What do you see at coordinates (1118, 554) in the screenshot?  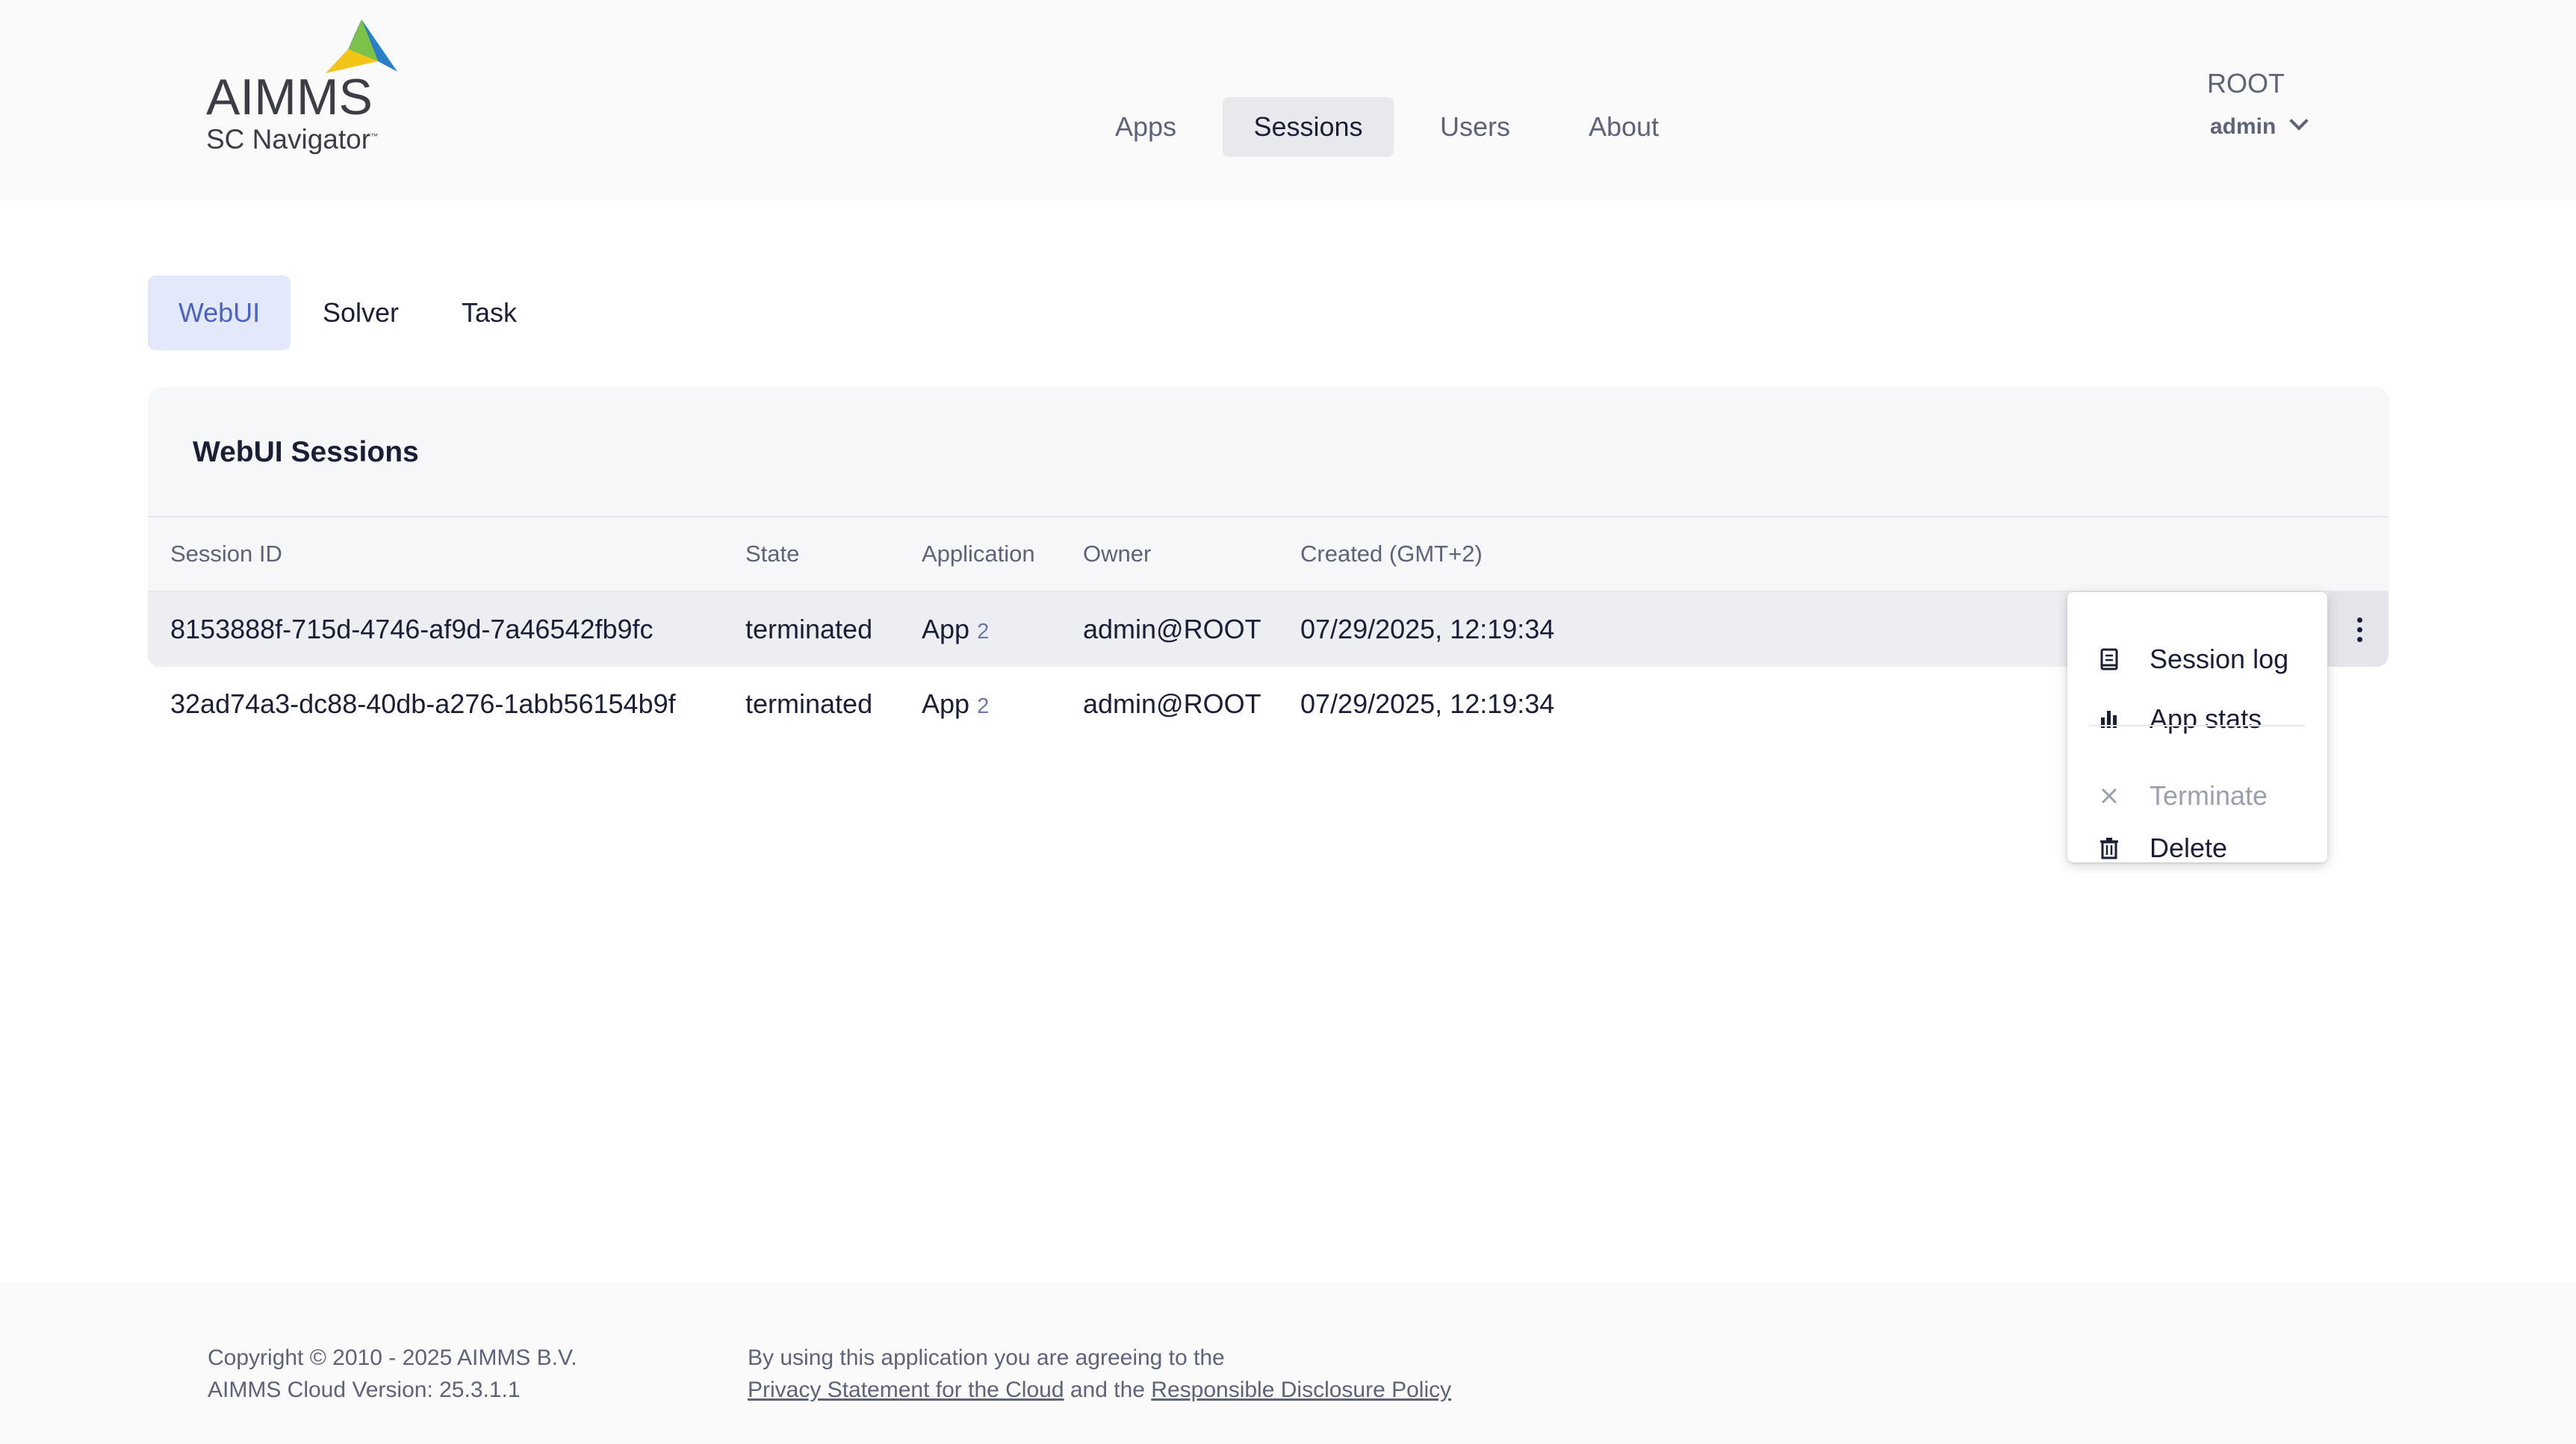 I see `column-header-owner: Owner` at bounding box center [1118, 554].